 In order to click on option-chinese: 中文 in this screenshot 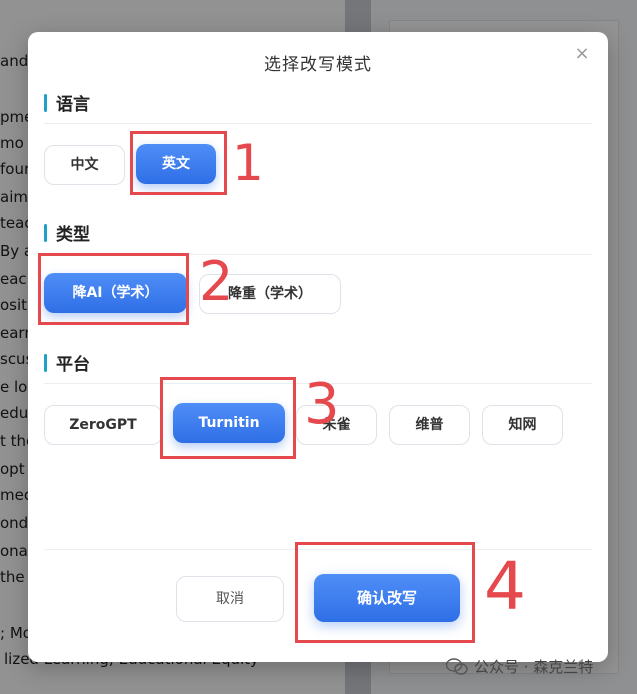, I will do `click(84, 165)`.